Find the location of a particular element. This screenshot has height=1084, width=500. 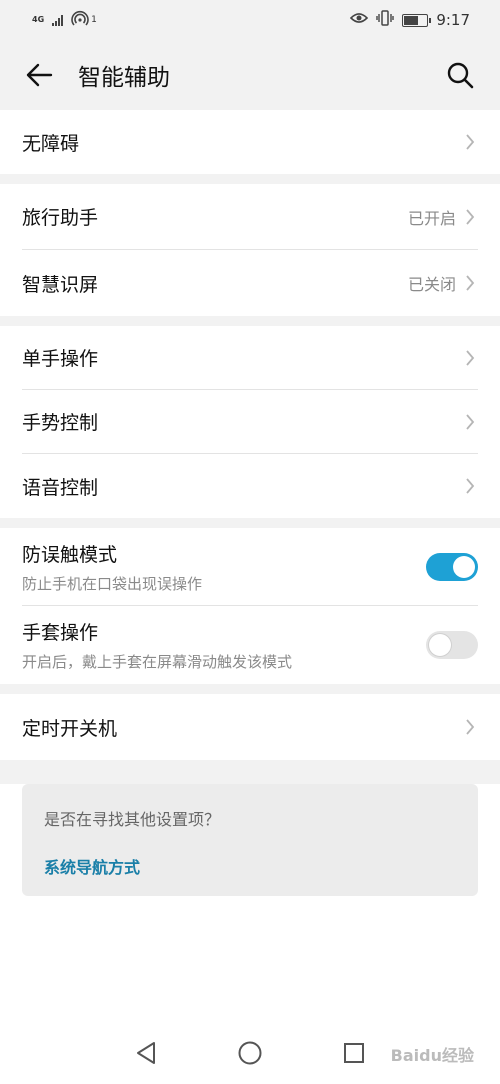

status-value: 已关闭 is located at coordinates (431, 284).